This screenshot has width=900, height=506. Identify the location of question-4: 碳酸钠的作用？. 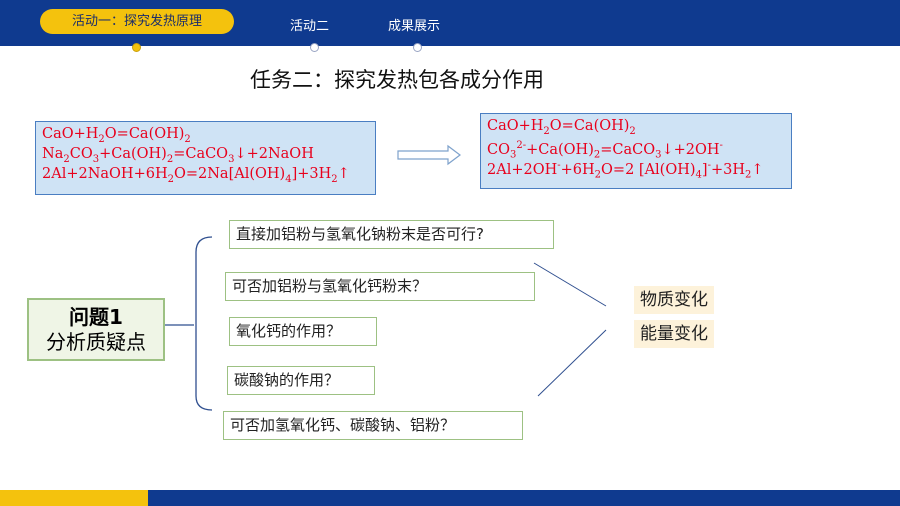
(301, 380).